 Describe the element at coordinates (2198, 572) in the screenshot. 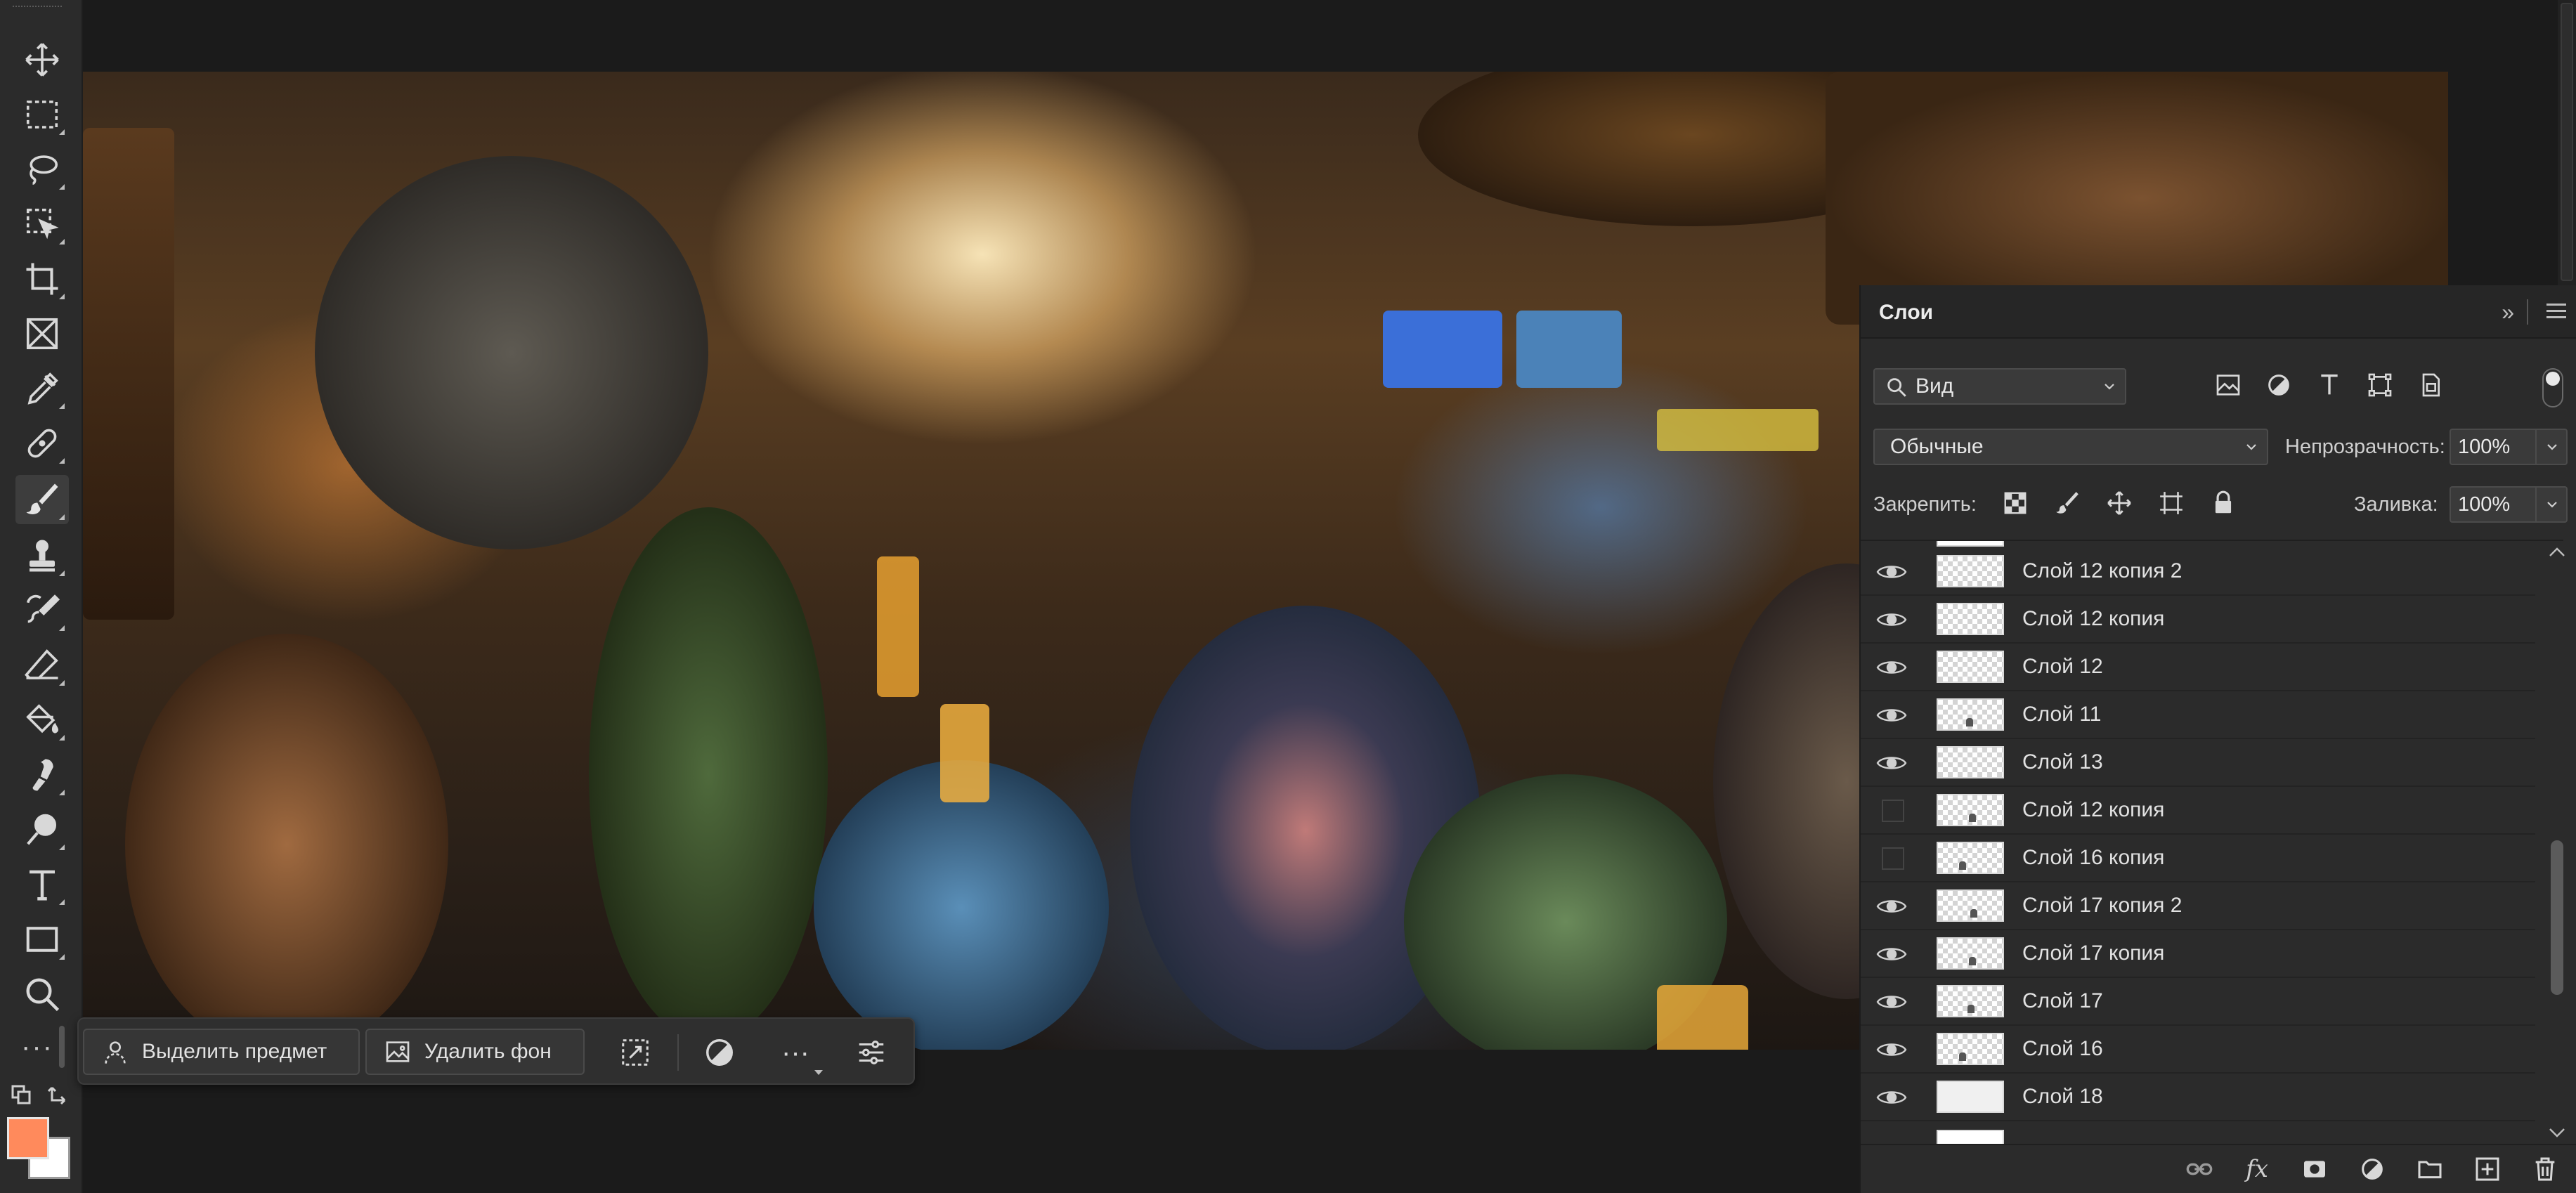

I see `layer-row: Слой 12 копия 2` at that location.